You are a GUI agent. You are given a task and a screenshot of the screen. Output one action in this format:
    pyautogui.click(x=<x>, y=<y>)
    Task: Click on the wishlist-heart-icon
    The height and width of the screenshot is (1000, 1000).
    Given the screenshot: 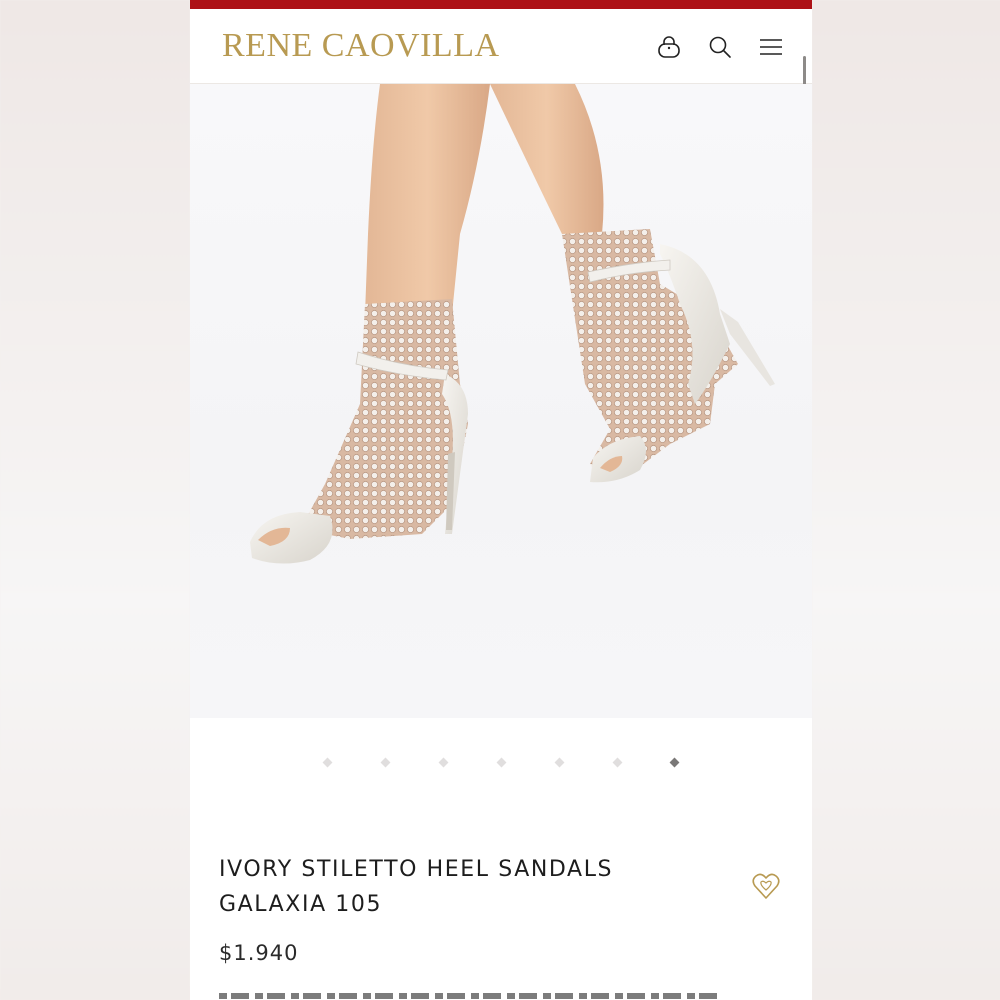 What is the action you would take?
    pyautogui.click(x=766, y=887)
    